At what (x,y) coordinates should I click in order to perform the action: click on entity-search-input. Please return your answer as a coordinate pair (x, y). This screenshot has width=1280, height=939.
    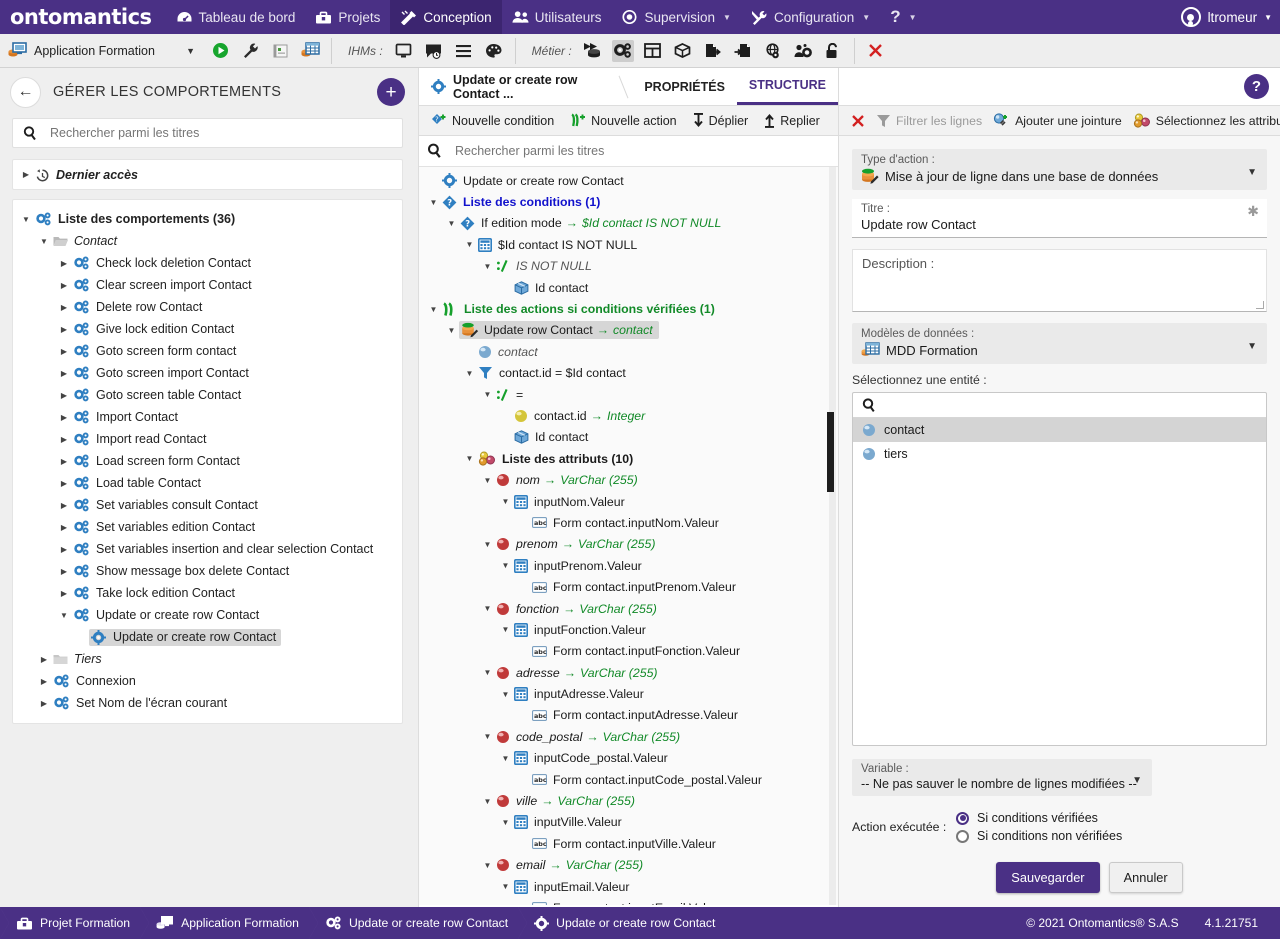
    Looking at the image, I should click on (1071, 405).